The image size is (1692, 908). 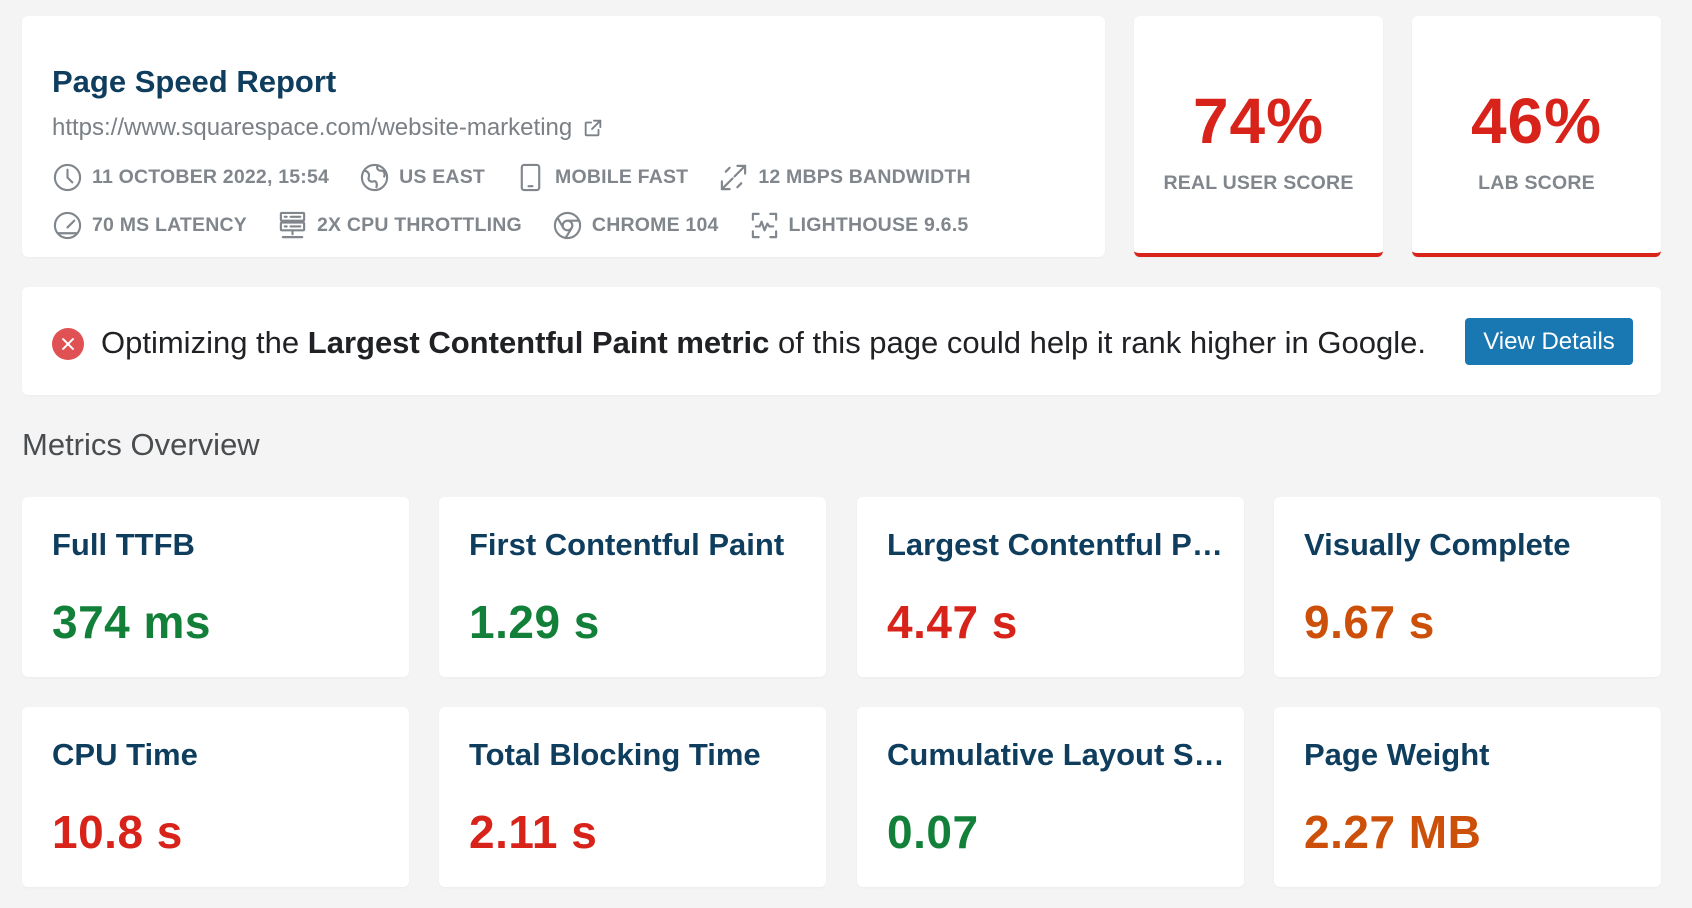 I want to click on test-latency: 70 MS LATENCY, so click(x=149, y=225).